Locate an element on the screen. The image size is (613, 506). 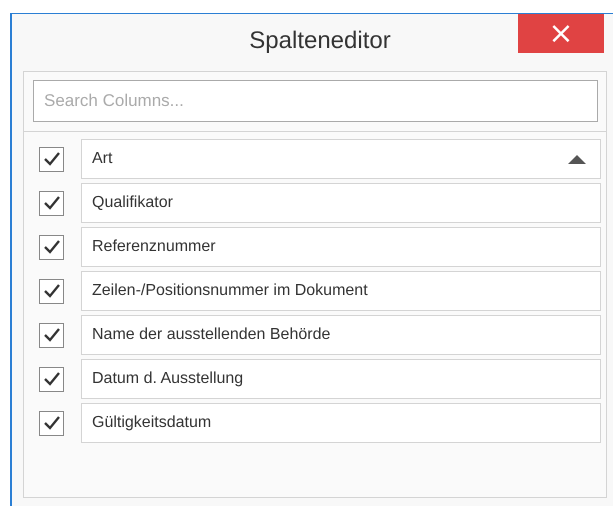
column-item: Zeilen-/Positionsnummer im Dokument is located at coordinates (341, 291).